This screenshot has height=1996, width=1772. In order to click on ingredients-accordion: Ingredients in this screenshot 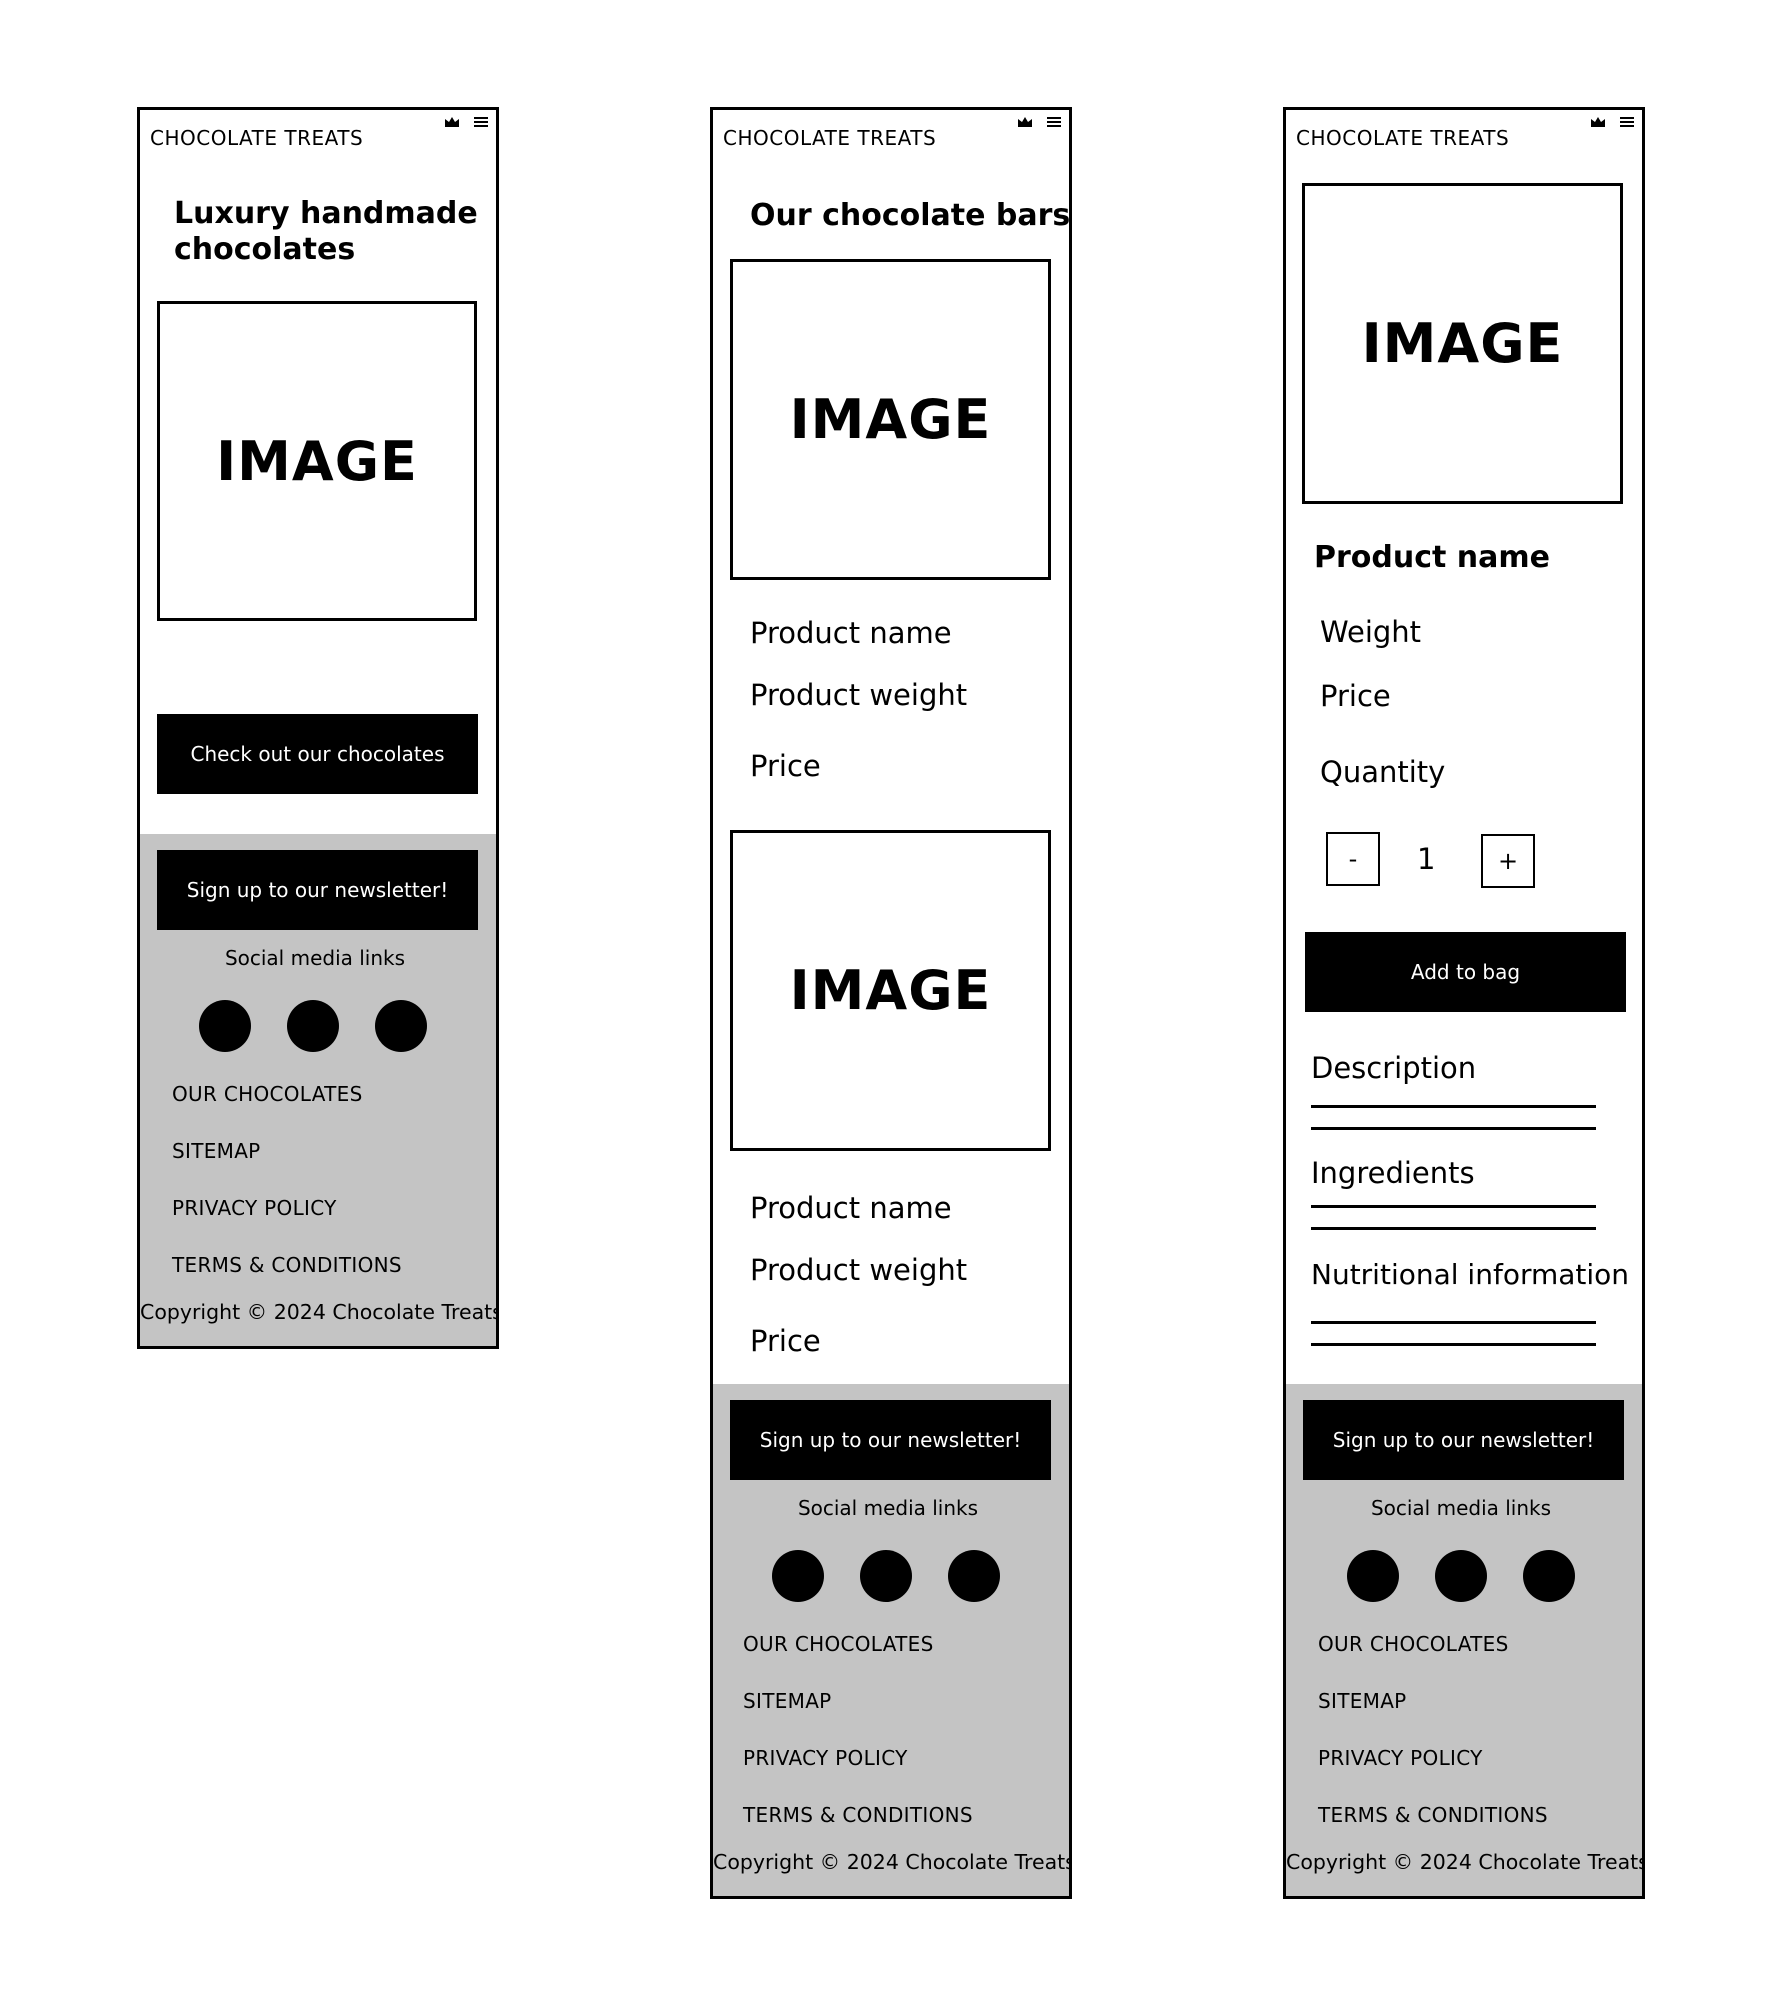, I will do `click(1393, 1173)`.